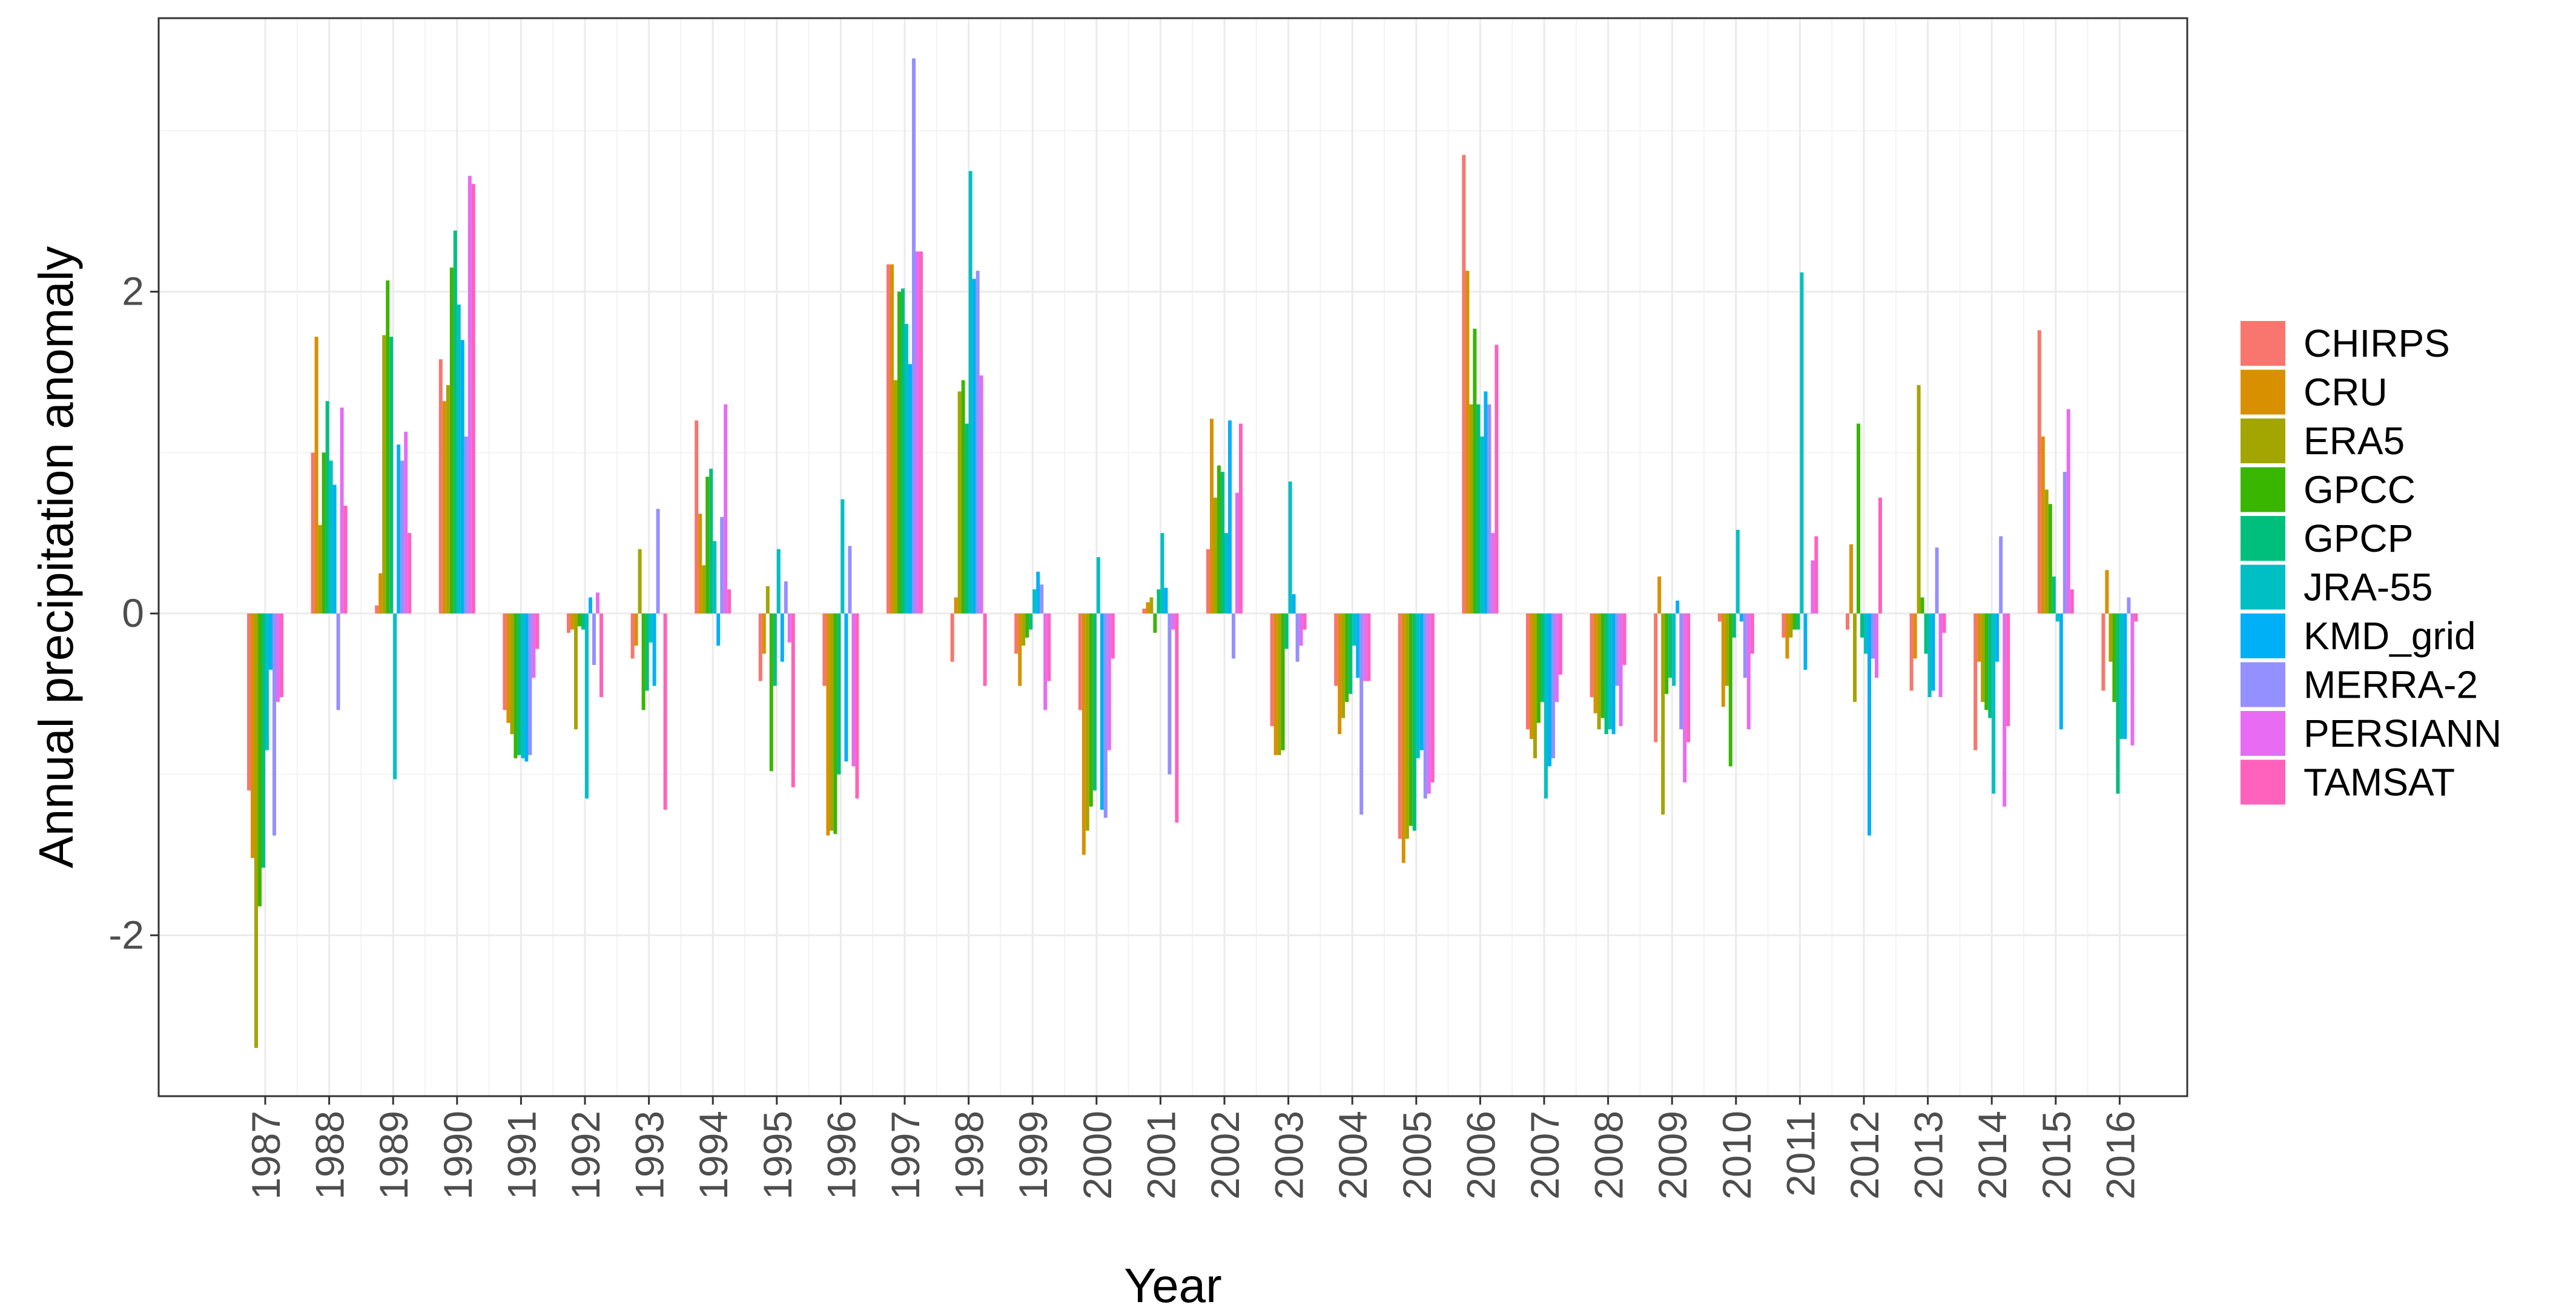 Image resolution: width=2576 pixels, height=1316 pixels. What do you see at coordinates (505, 661) in the screenshot?
I see `bar-chirps-1991` at bounding box center [505, 661].